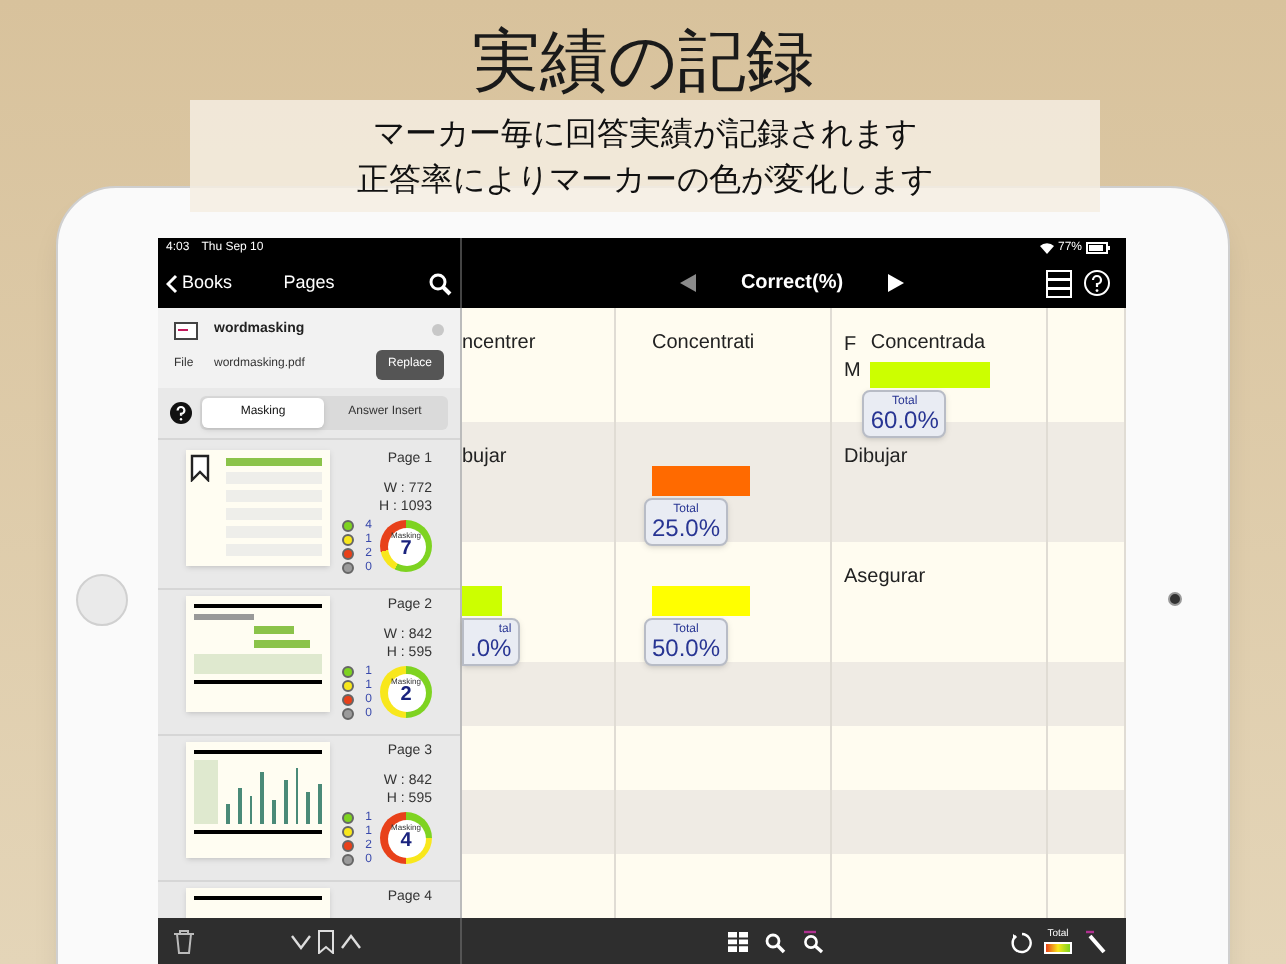 The width and height of the screenshot is (1286, 964). What do you see at coordinates (350, 942) in the screenshot?
I see `chevron-up-icon` at bounding box center [350, 942].